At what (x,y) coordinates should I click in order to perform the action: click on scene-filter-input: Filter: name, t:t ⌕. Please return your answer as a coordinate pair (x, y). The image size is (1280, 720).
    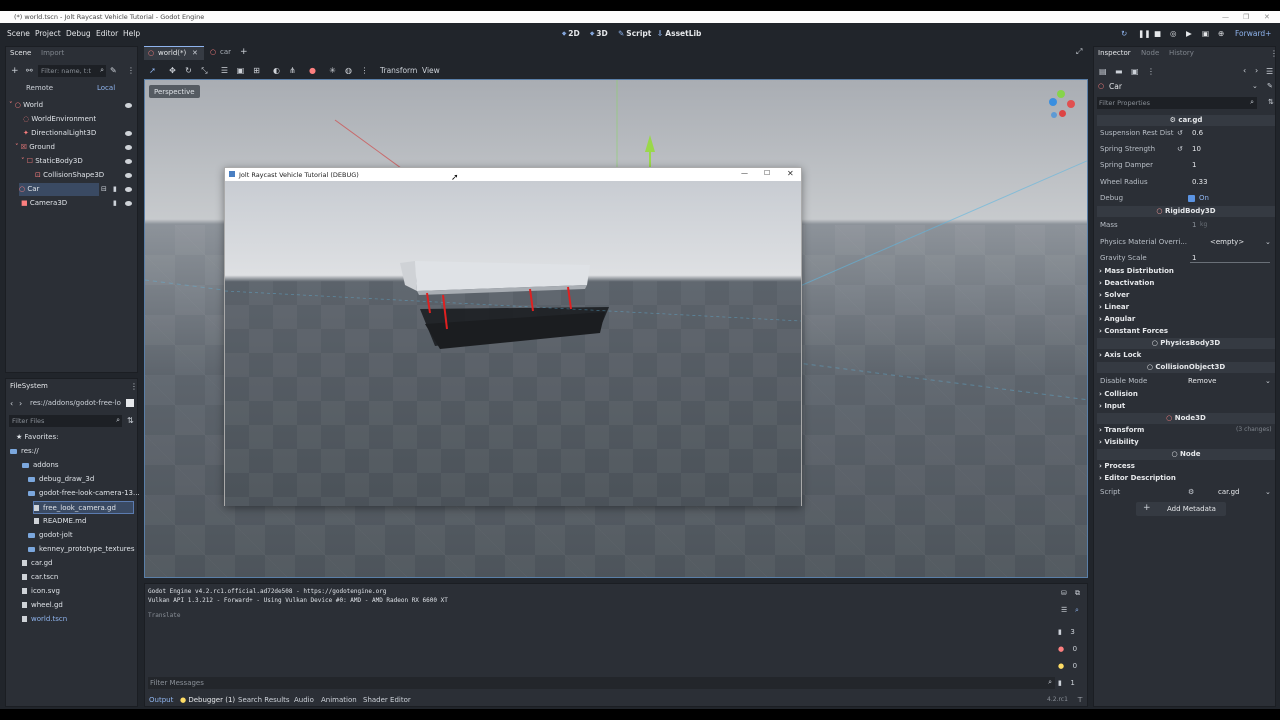
    Looking at the image, I should click on (72, 71).